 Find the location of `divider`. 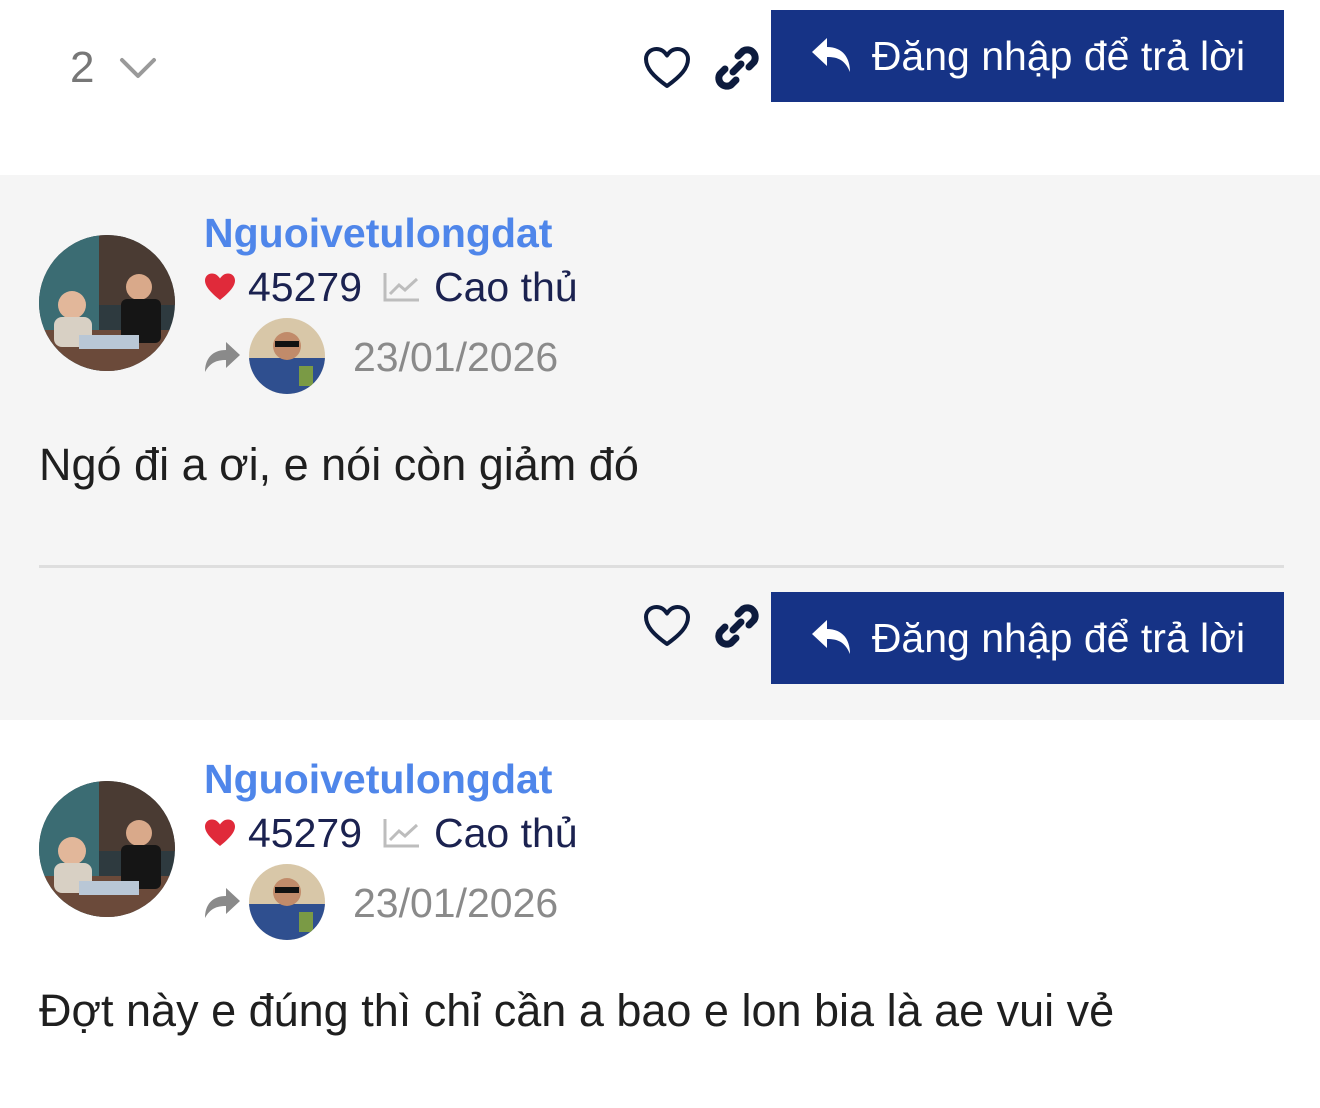

divider is located at coordinates (661, 566).